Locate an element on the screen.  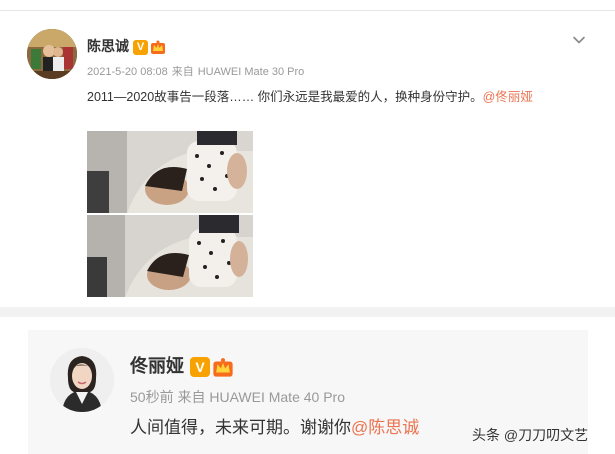
source-prefix: 来自 is located at coordinates (182, 72).